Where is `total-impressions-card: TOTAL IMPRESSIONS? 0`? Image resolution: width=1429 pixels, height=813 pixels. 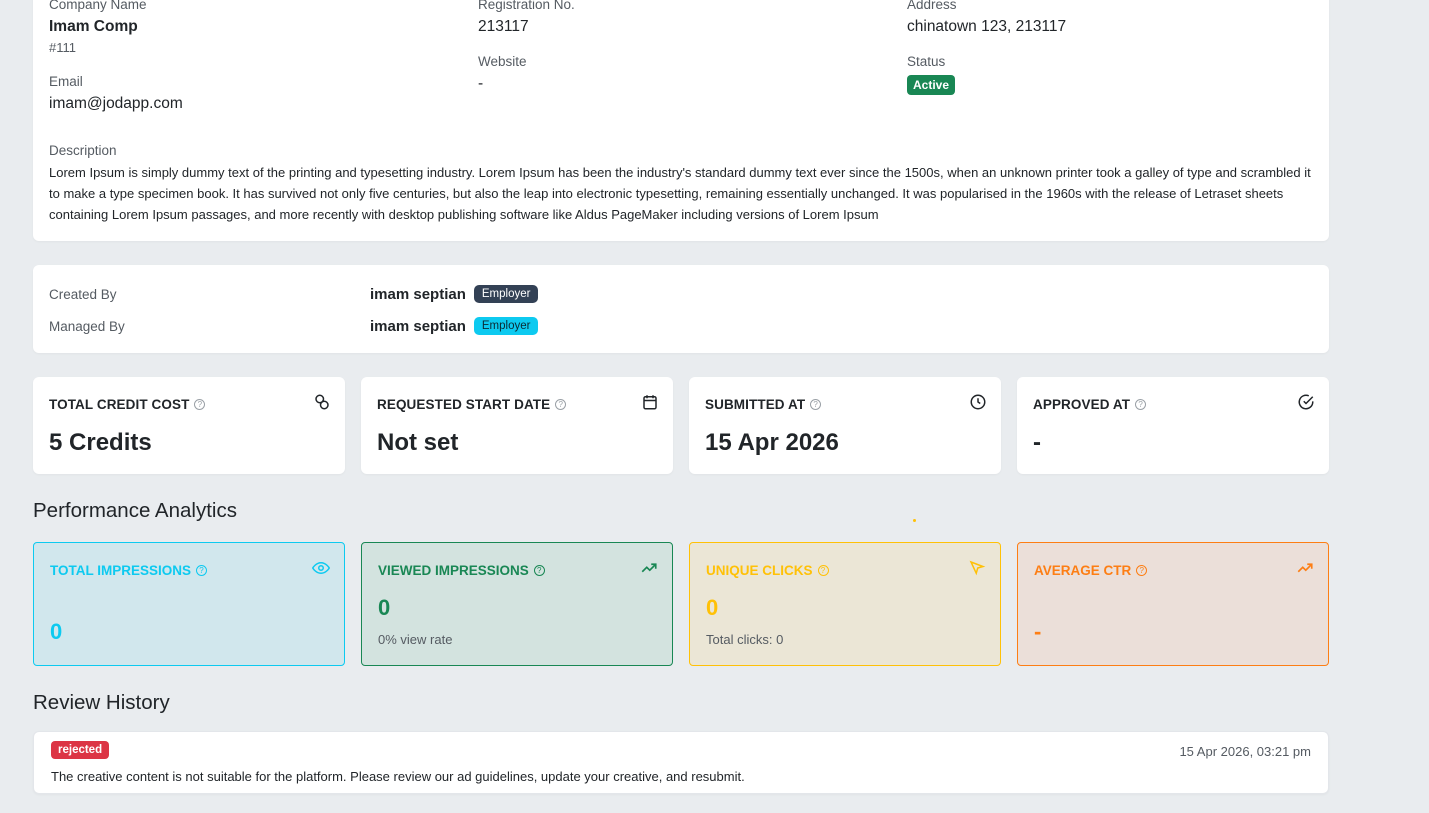 total-impressions-card: TOTAL IMPRESSIONS? 0 is located at coordinates (189, 604).